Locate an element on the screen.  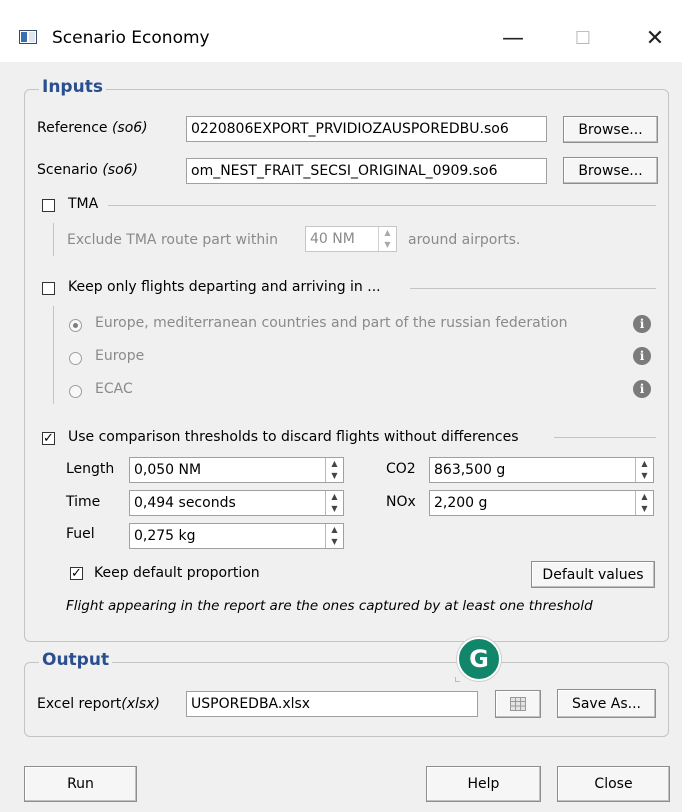
tma-around-text: around airports. is located at coordinates (464, 240).